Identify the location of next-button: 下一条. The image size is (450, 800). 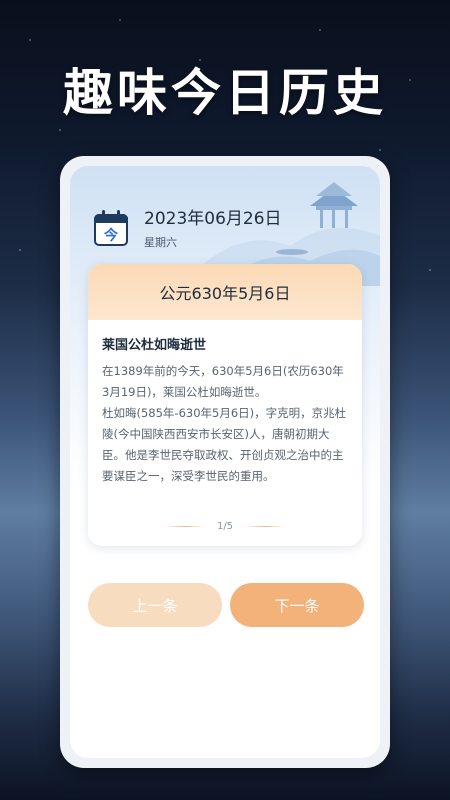
(297, 605).